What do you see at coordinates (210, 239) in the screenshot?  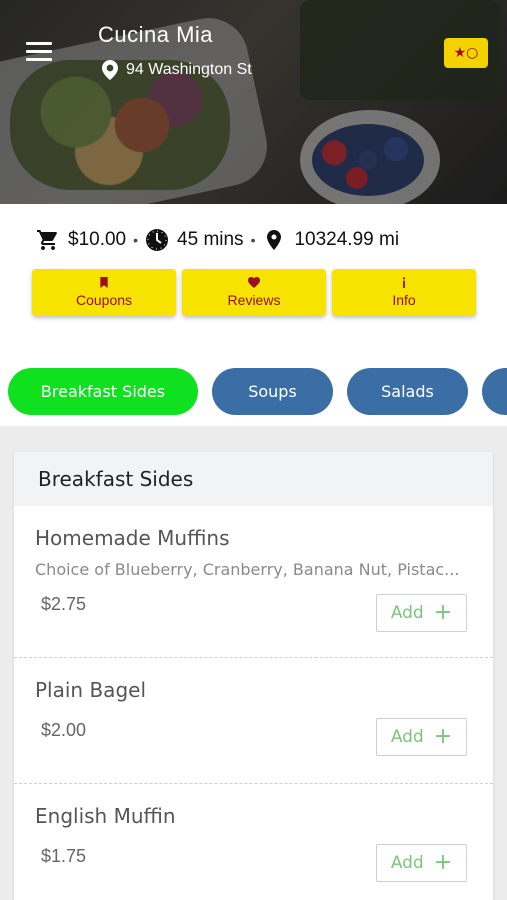 I see `delivery-time: 45 mins` at bounding box center [210, 239].